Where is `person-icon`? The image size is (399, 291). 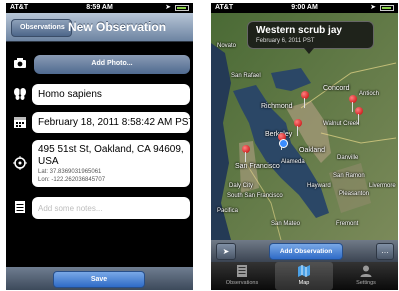
person-icon is located at coordinates (366, 271).